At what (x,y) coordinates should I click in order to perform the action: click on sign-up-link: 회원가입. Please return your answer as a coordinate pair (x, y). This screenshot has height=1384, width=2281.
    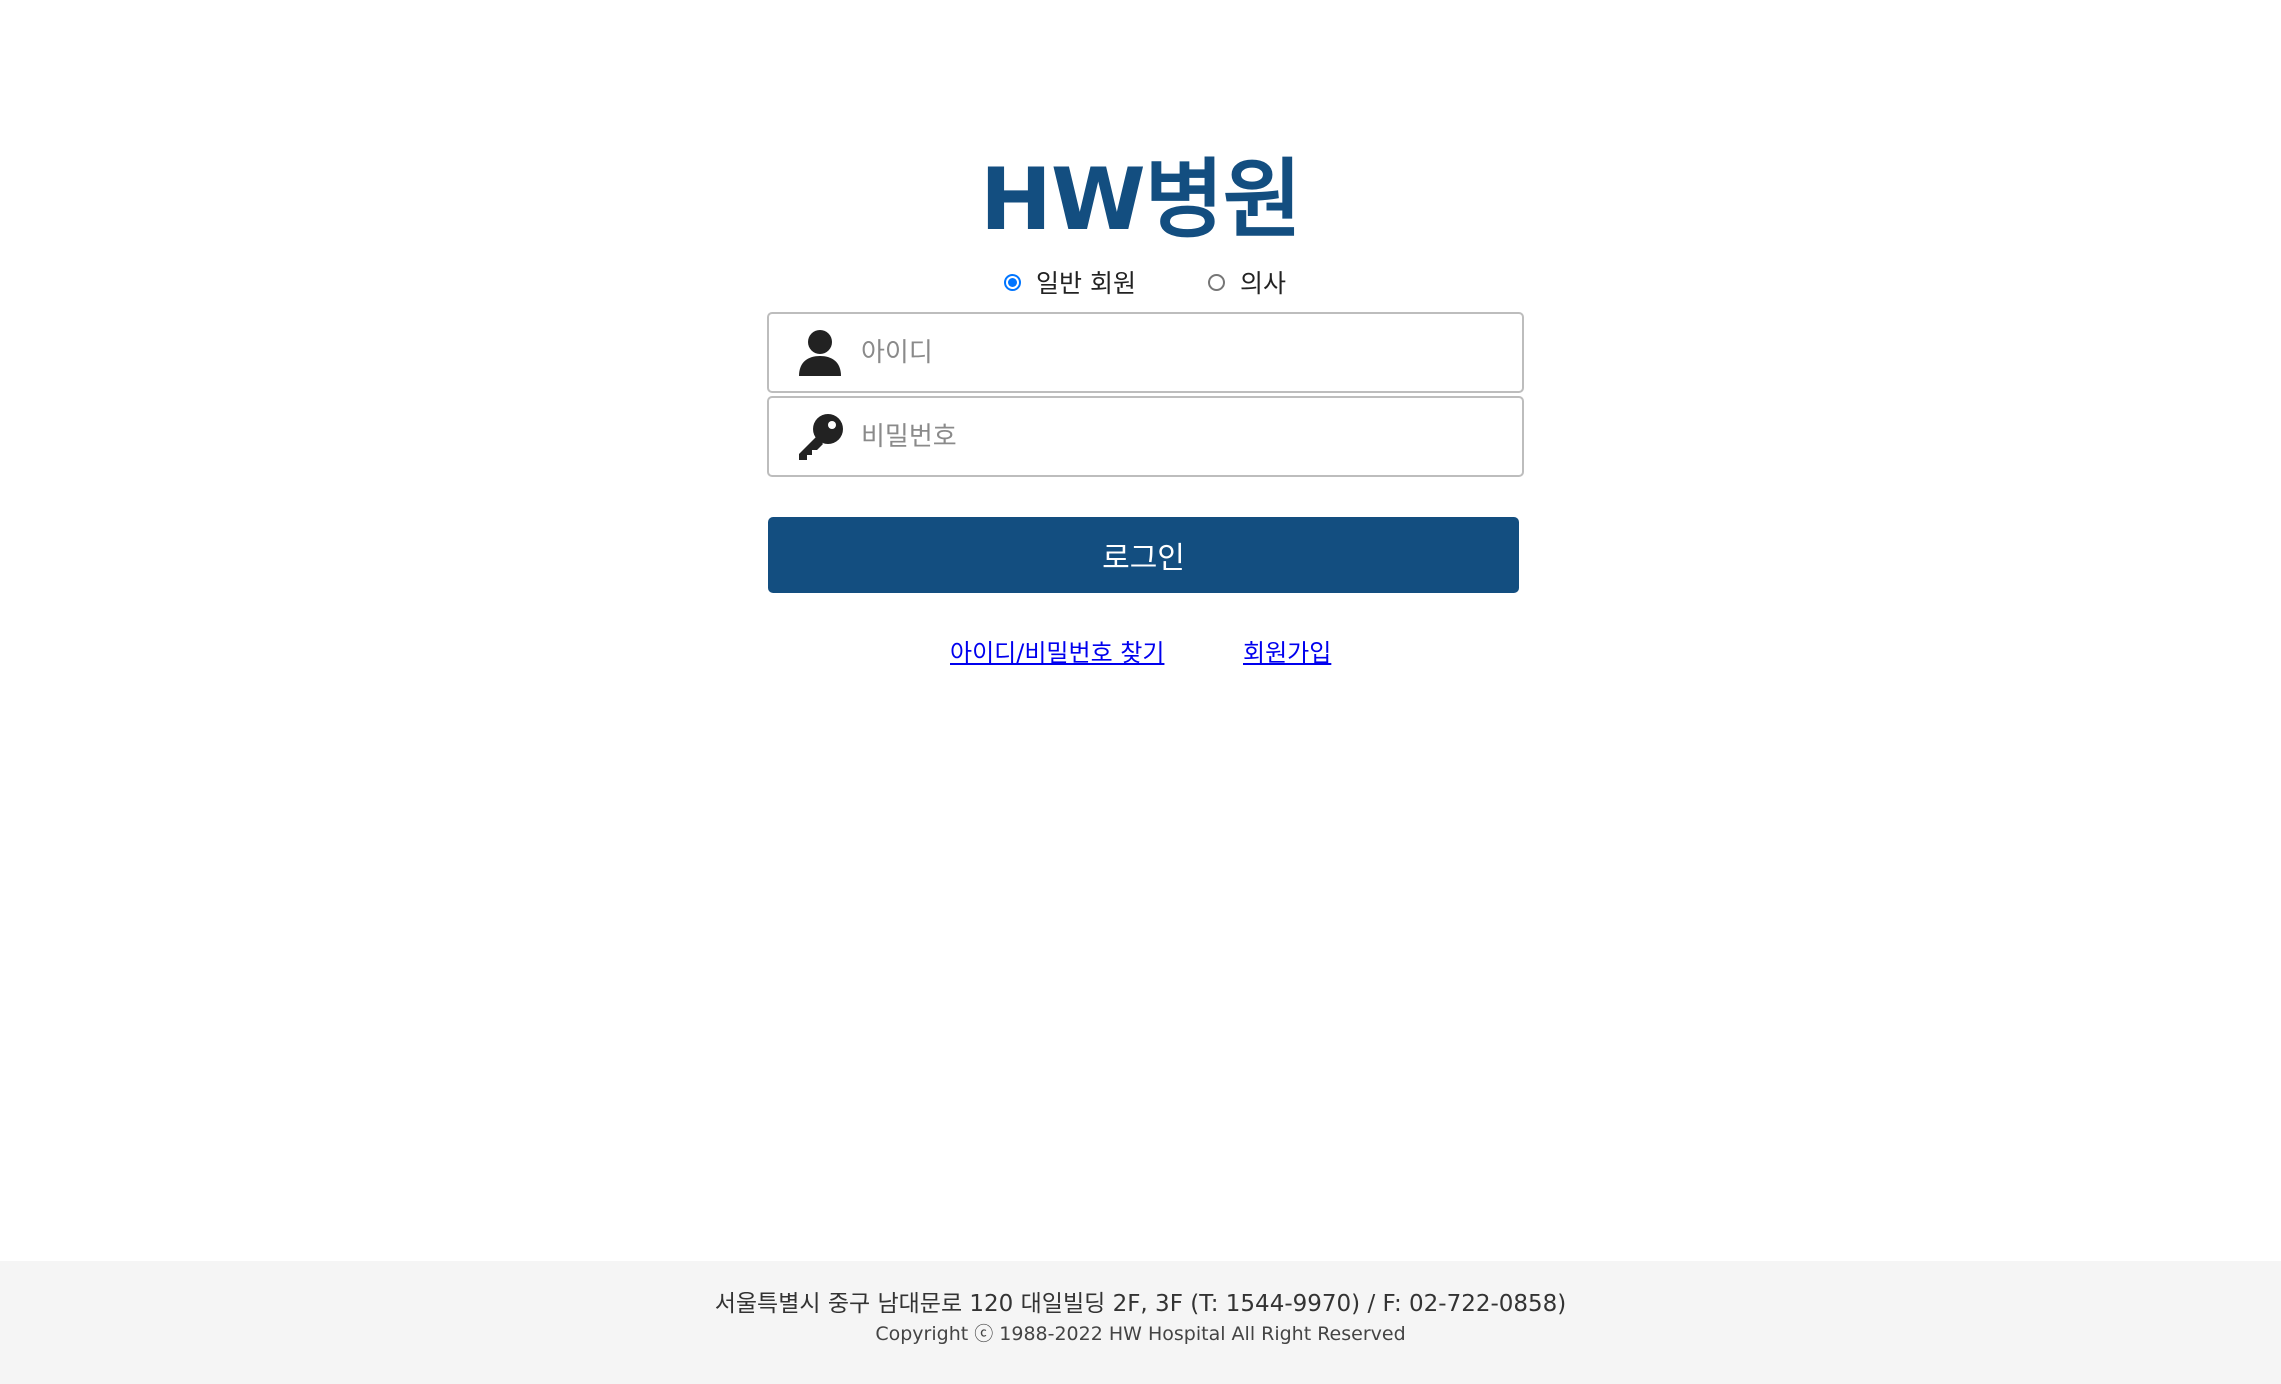
    Looking at the image, I should click on (1287, 650).